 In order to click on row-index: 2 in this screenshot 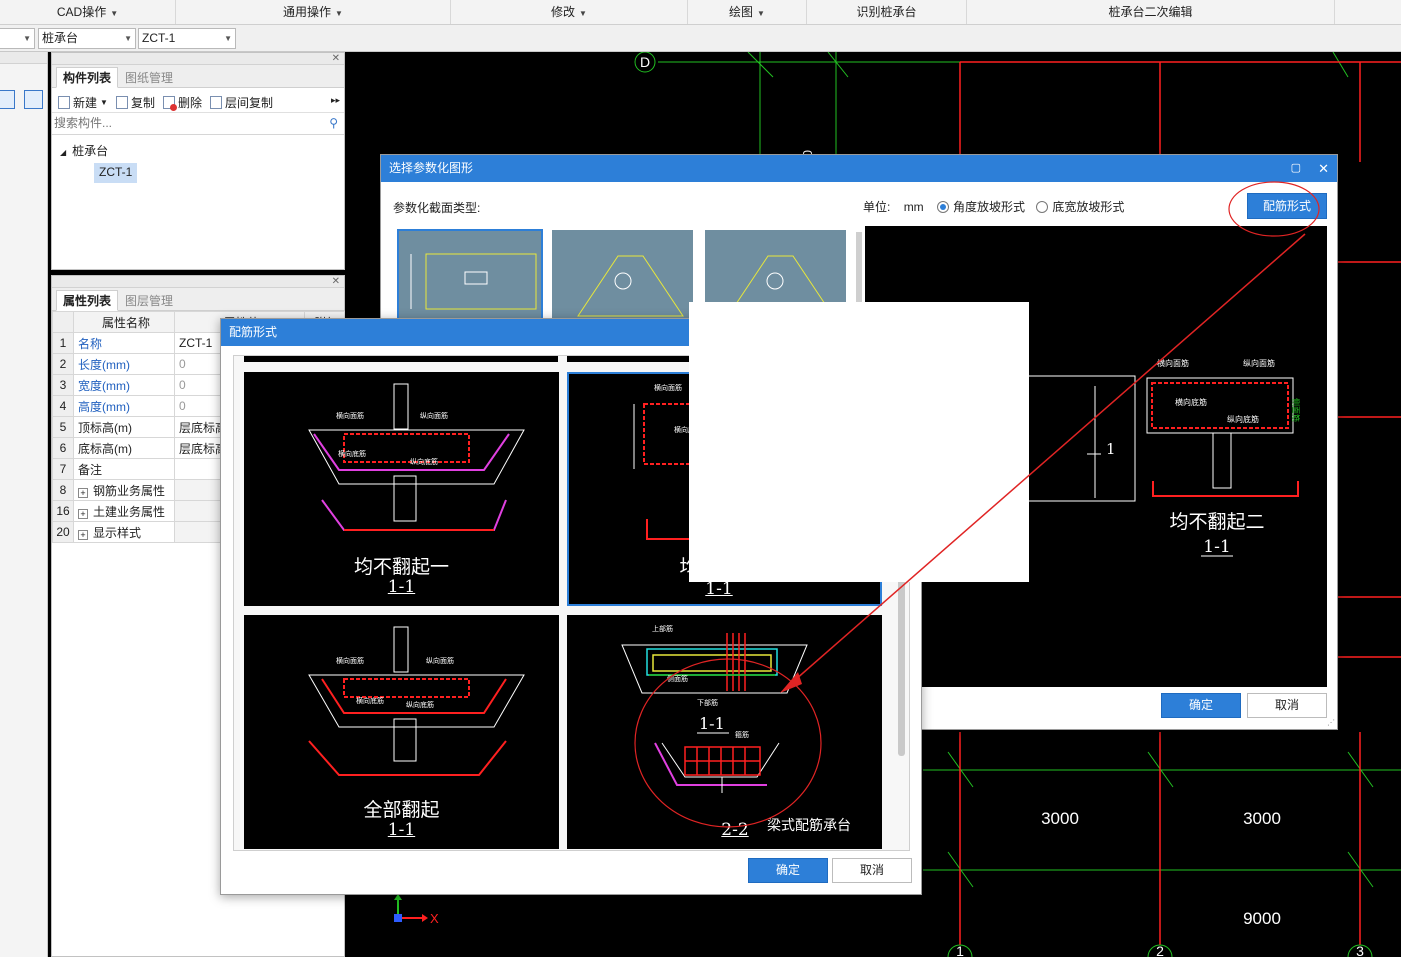, I will do `click(63, 364)`.